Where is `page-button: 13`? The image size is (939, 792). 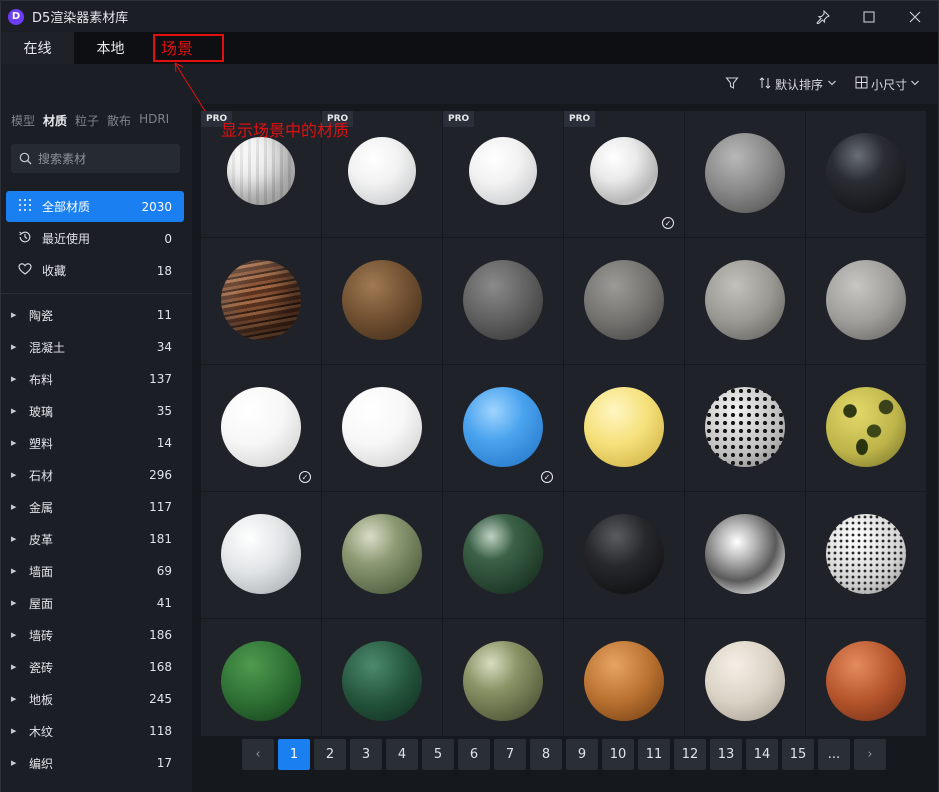 page-button: 13 is located at coordinates (726, 754).